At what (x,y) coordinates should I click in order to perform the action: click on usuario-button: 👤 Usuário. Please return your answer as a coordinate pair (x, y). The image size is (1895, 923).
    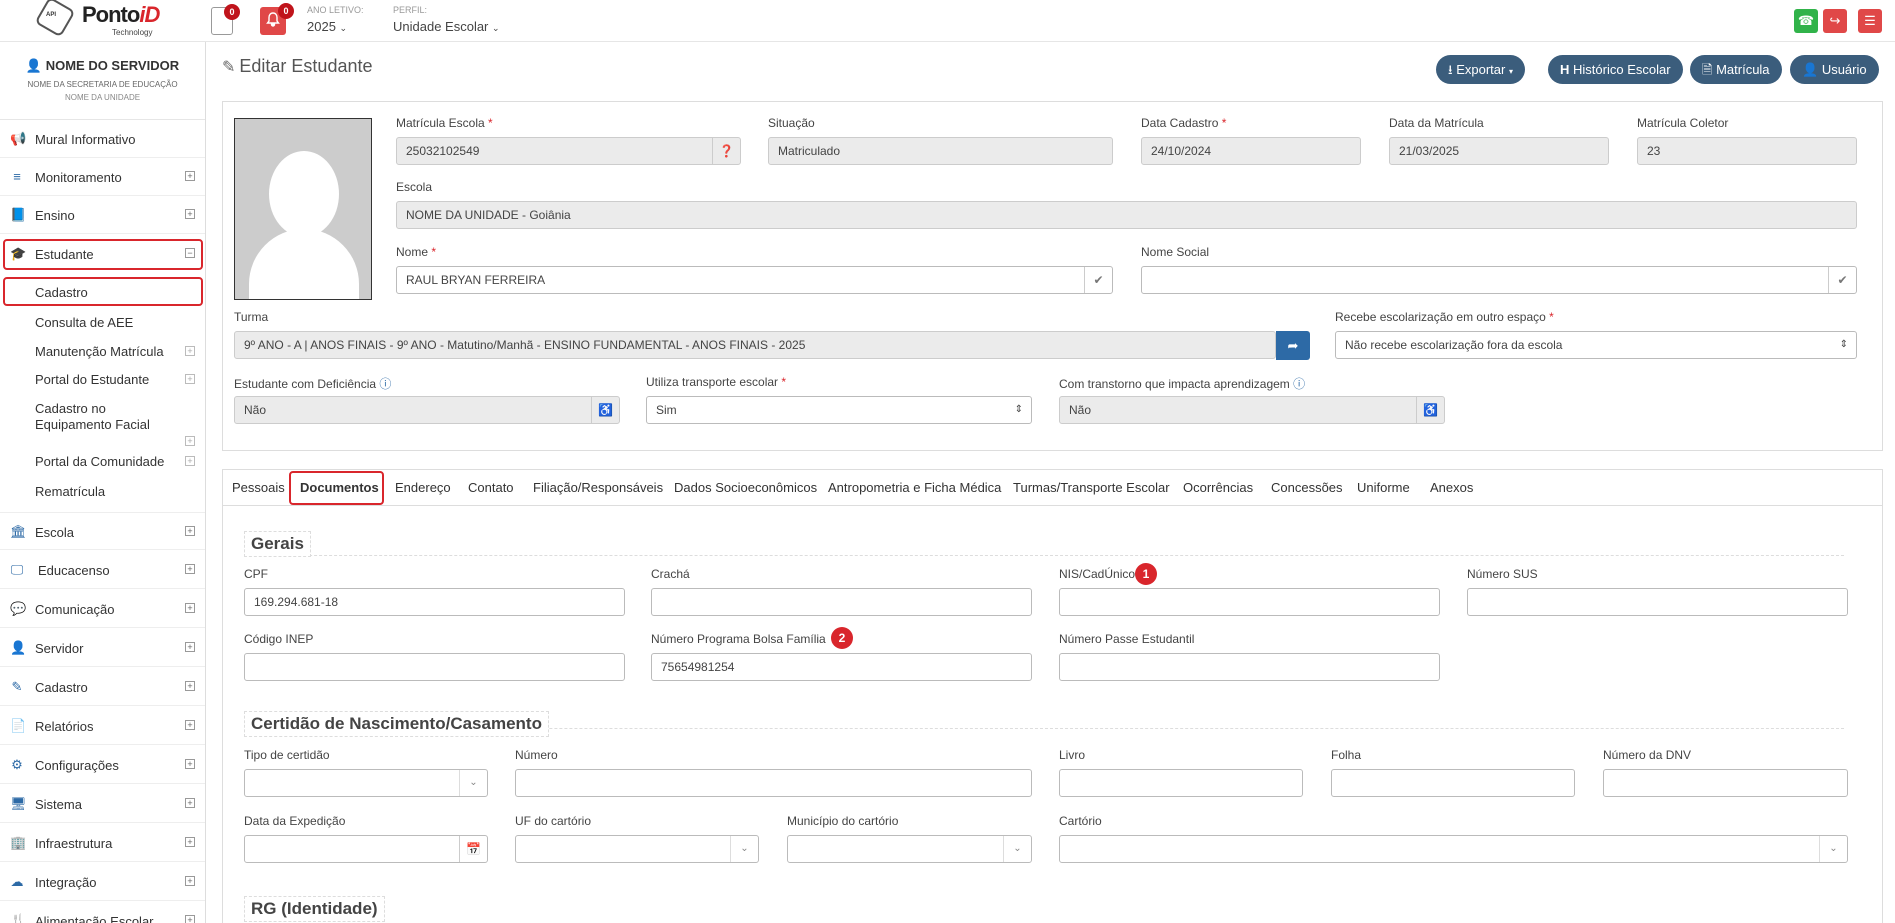
    Looking at the image, I should click on (1834, 69).